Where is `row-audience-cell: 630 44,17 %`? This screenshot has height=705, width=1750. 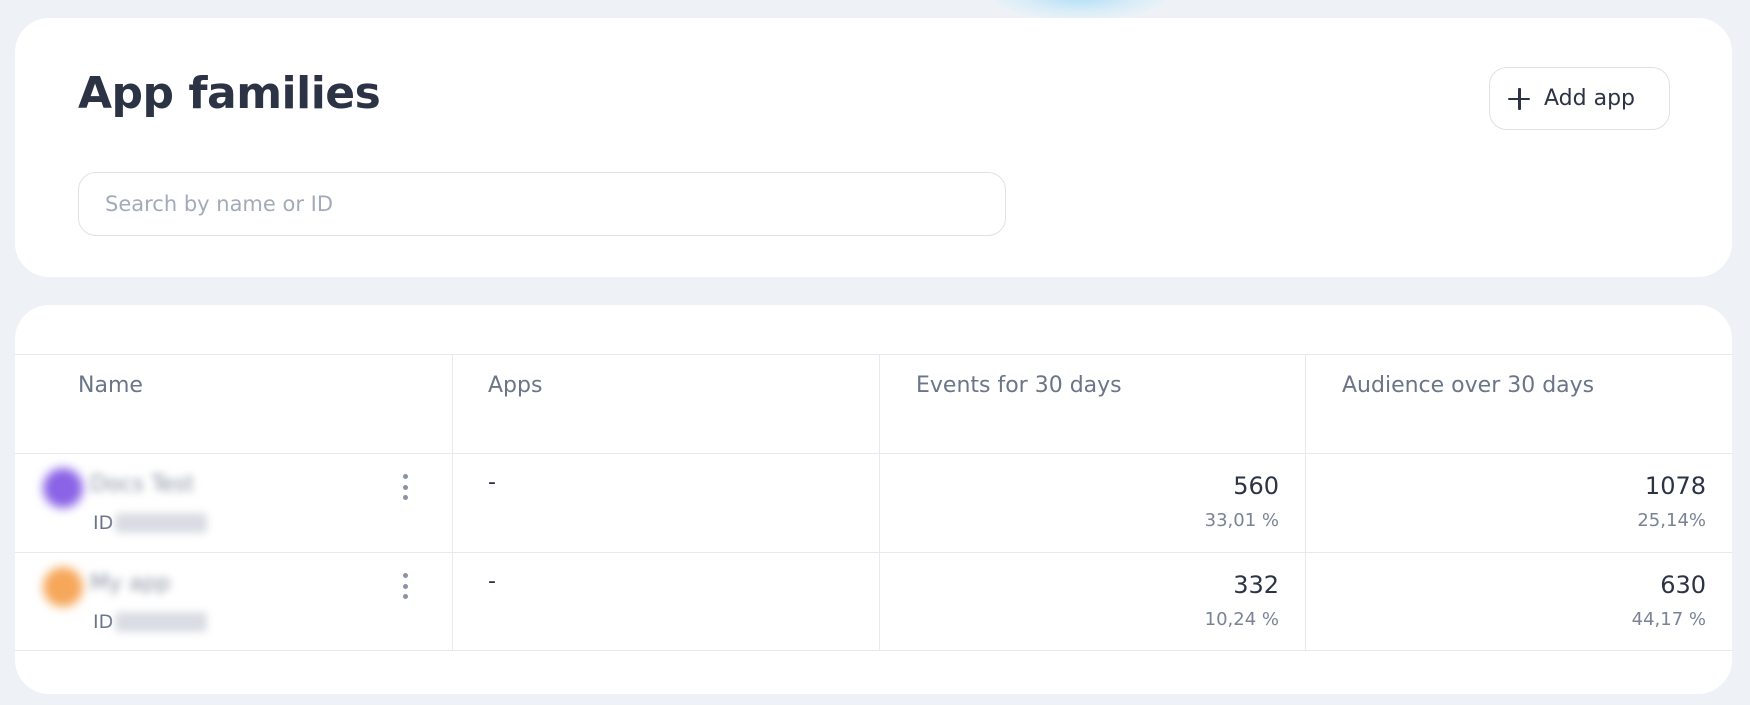 row-audience-cell: 630 44,17 % is located at coordinates (1519, 601).